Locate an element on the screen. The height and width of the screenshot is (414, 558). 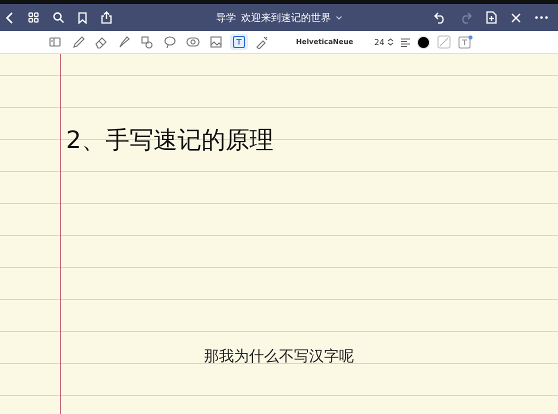
more-icon is located at coordinates (541, 17).